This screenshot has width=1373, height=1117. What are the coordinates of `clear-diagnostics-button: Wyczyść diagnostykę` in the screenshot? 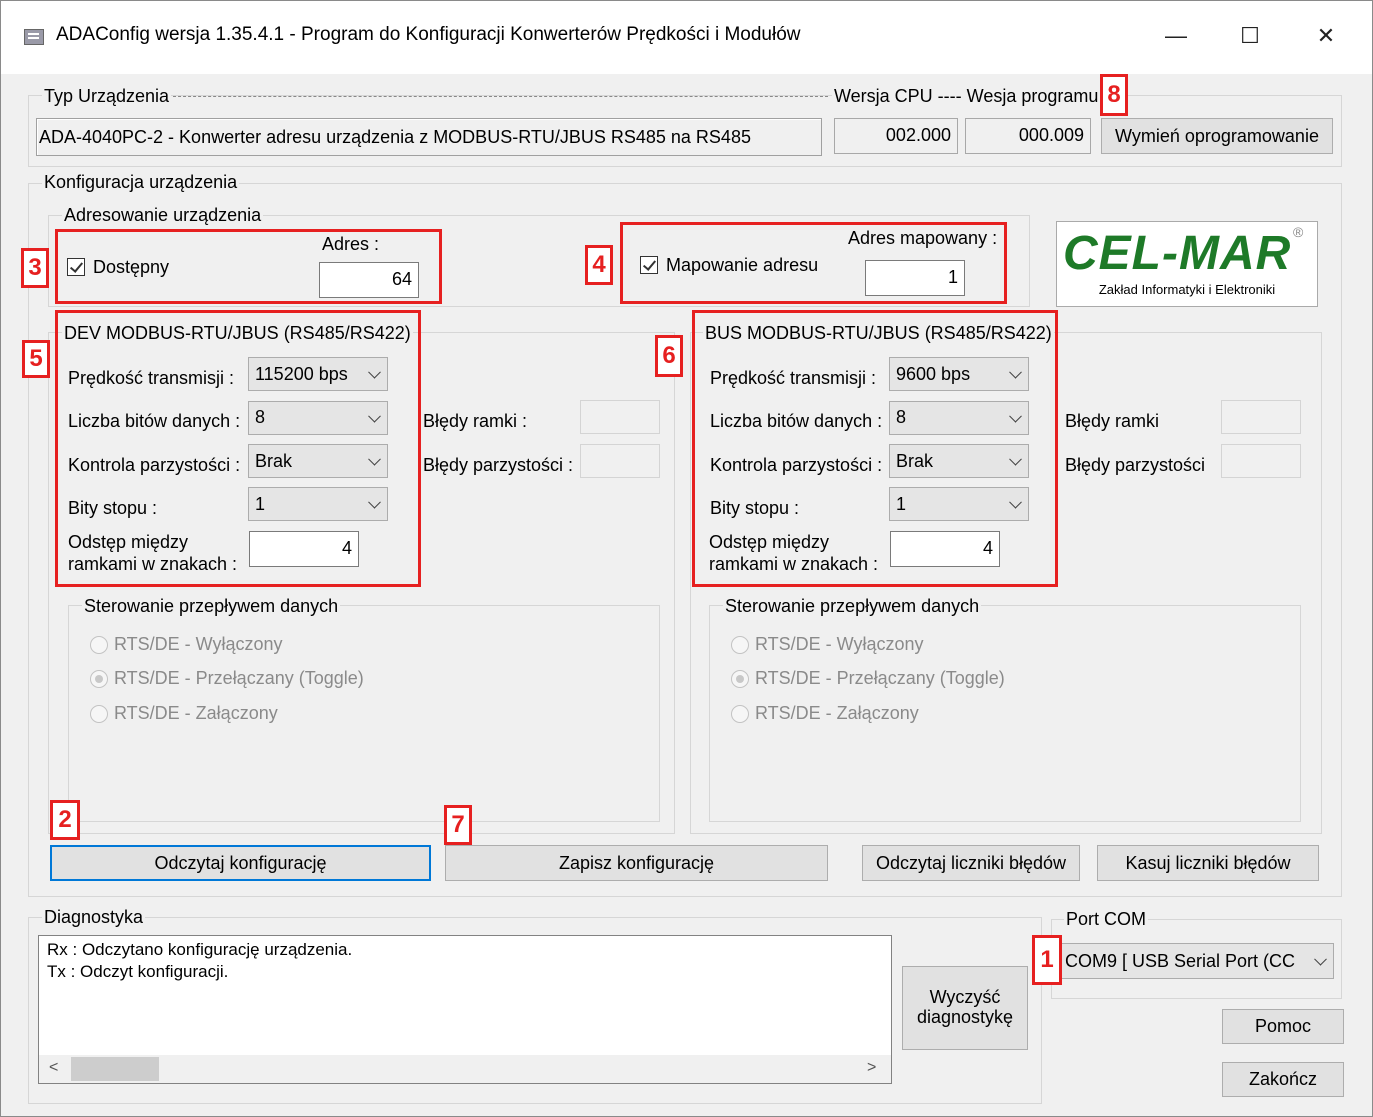 It's located at (965, 1008).